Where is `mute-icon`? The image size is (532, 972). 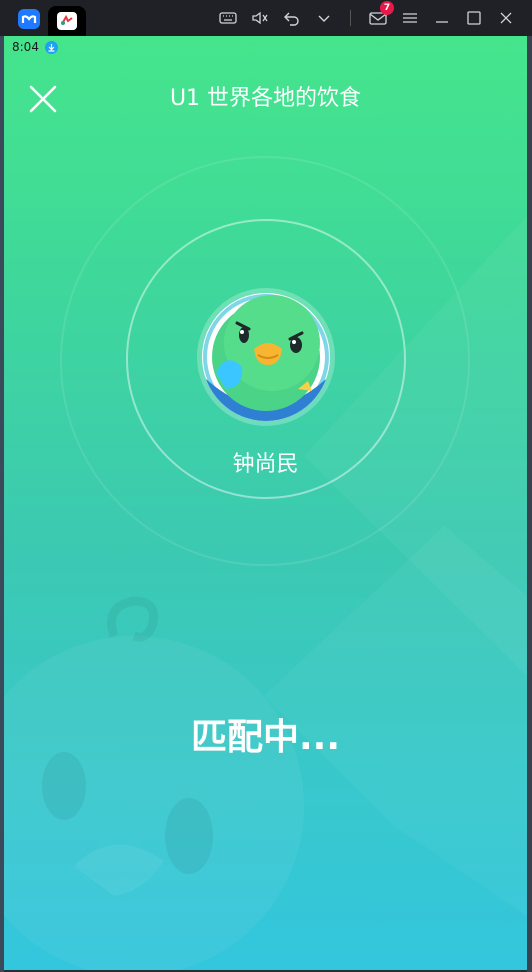 mute-icon is located at coordinates (260, 18).